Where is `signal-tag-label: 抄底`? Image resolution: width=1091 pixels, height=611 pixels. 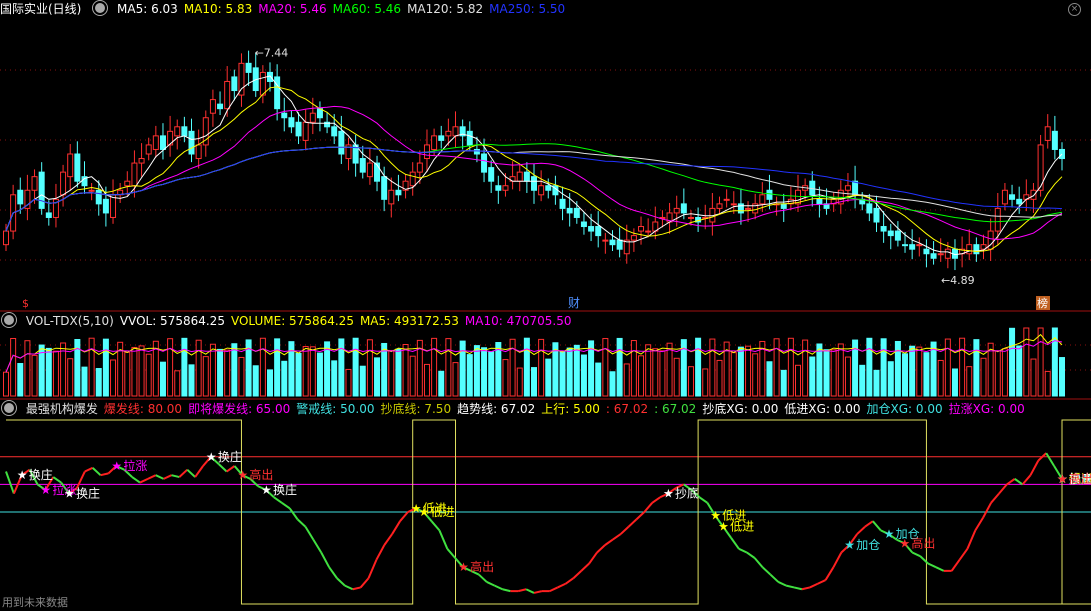 signal-tag-label: 抄底 is located at coordinates (687, 493).